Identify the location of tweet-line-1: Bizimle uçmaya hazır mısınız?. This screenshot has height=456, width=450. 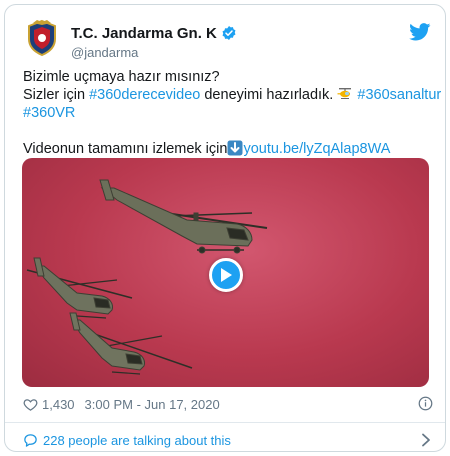
(121, 77).